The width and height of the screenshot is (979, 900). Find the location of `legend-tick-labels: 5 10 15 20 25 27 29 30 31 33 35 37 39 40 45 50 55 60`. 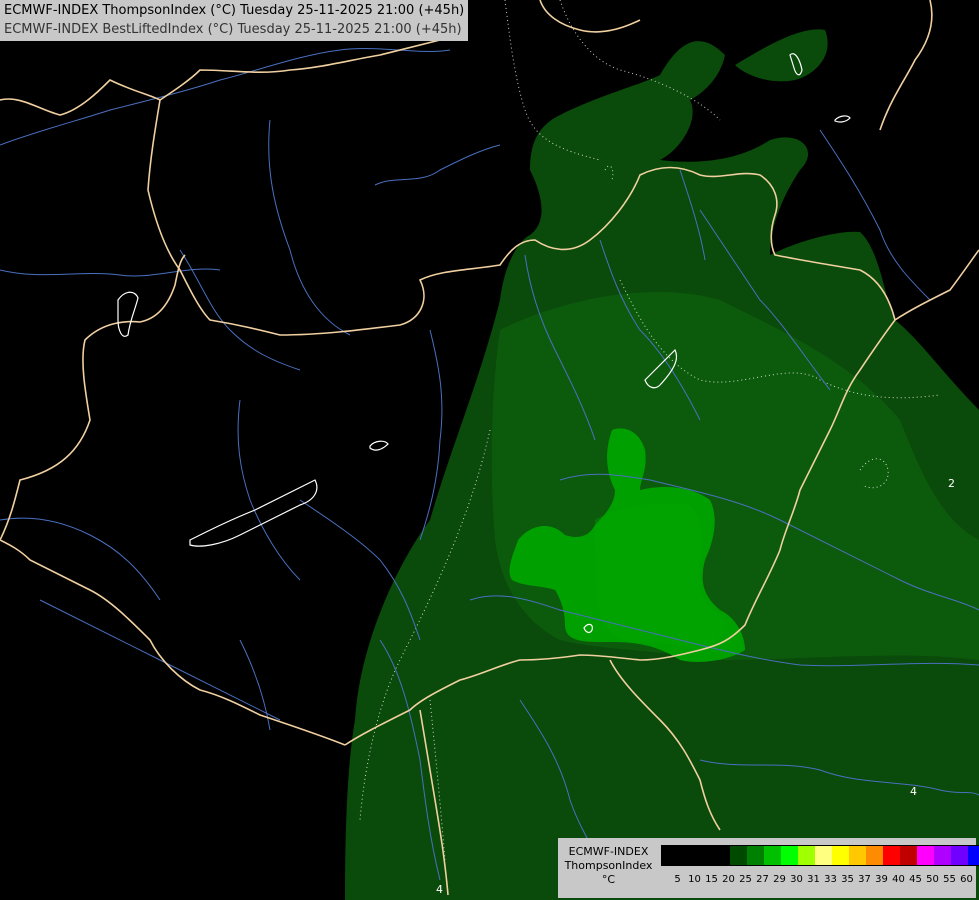

legend-tick-labels: 5 10 15 20 25 27 29 30 31 33 35 37 39 40 45 50 55 60 is located at coordinates (818, 879).